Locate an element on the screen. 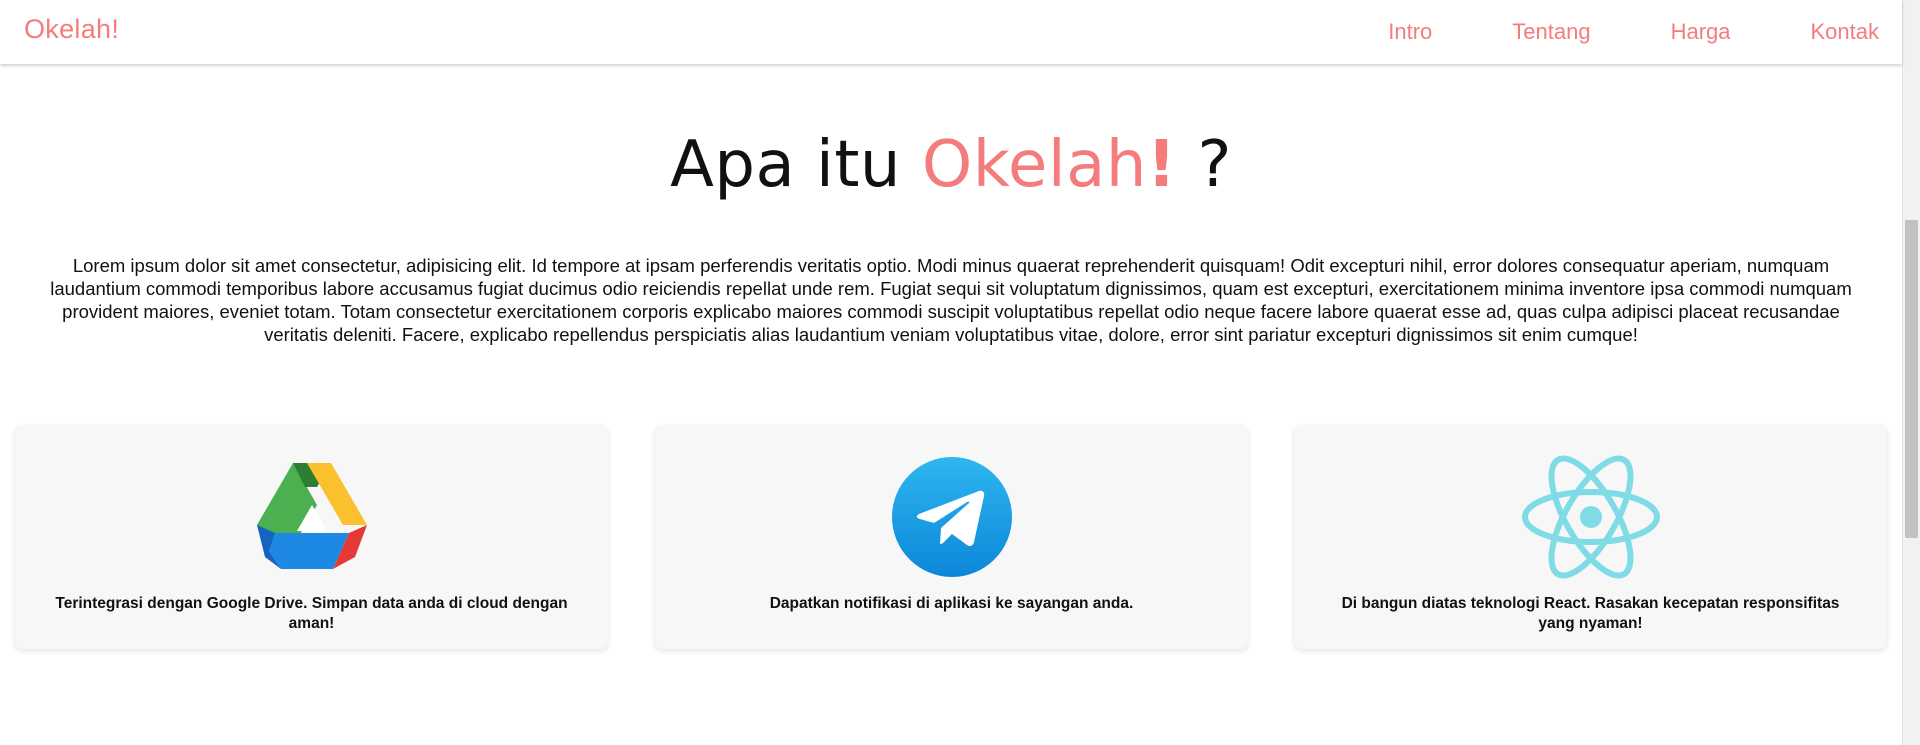  heading-suffix: ? is located at coordinates (1204, 165).